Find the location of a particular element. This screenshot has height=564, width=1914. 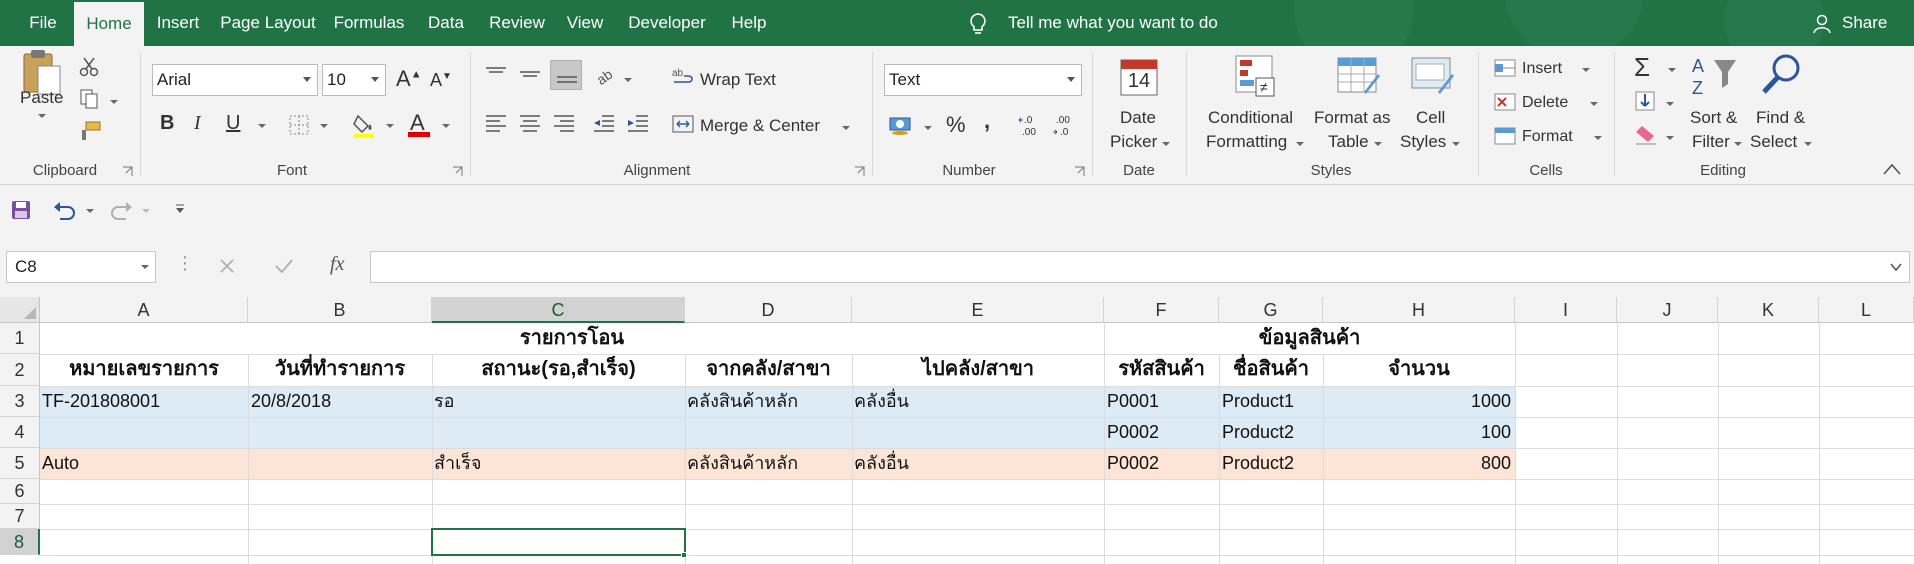

bold-button: B is located at coordinates (167, 123).